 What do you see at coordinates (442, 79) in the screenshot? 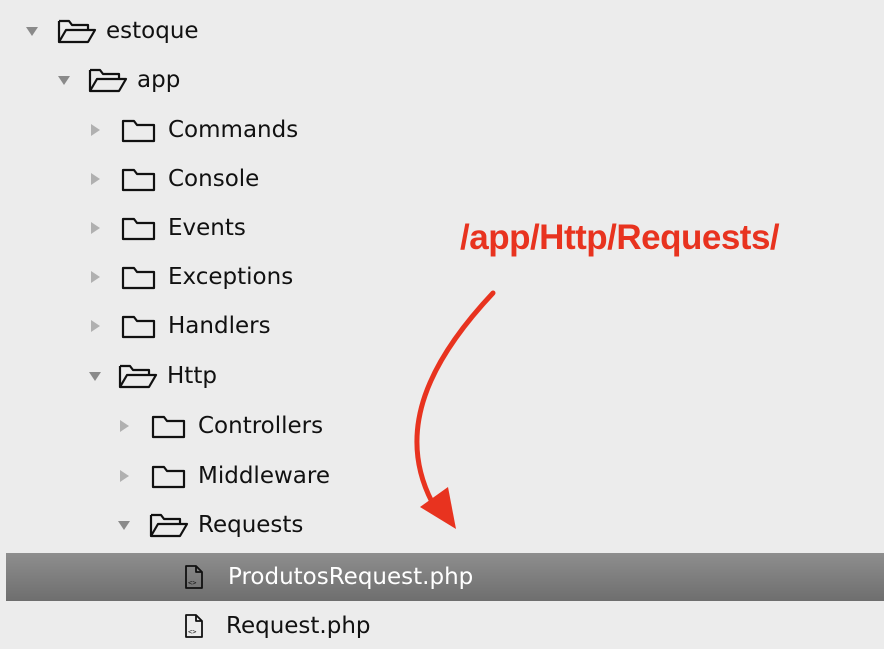
I see `tree-item-app: app` at bounding box center [442, 79].